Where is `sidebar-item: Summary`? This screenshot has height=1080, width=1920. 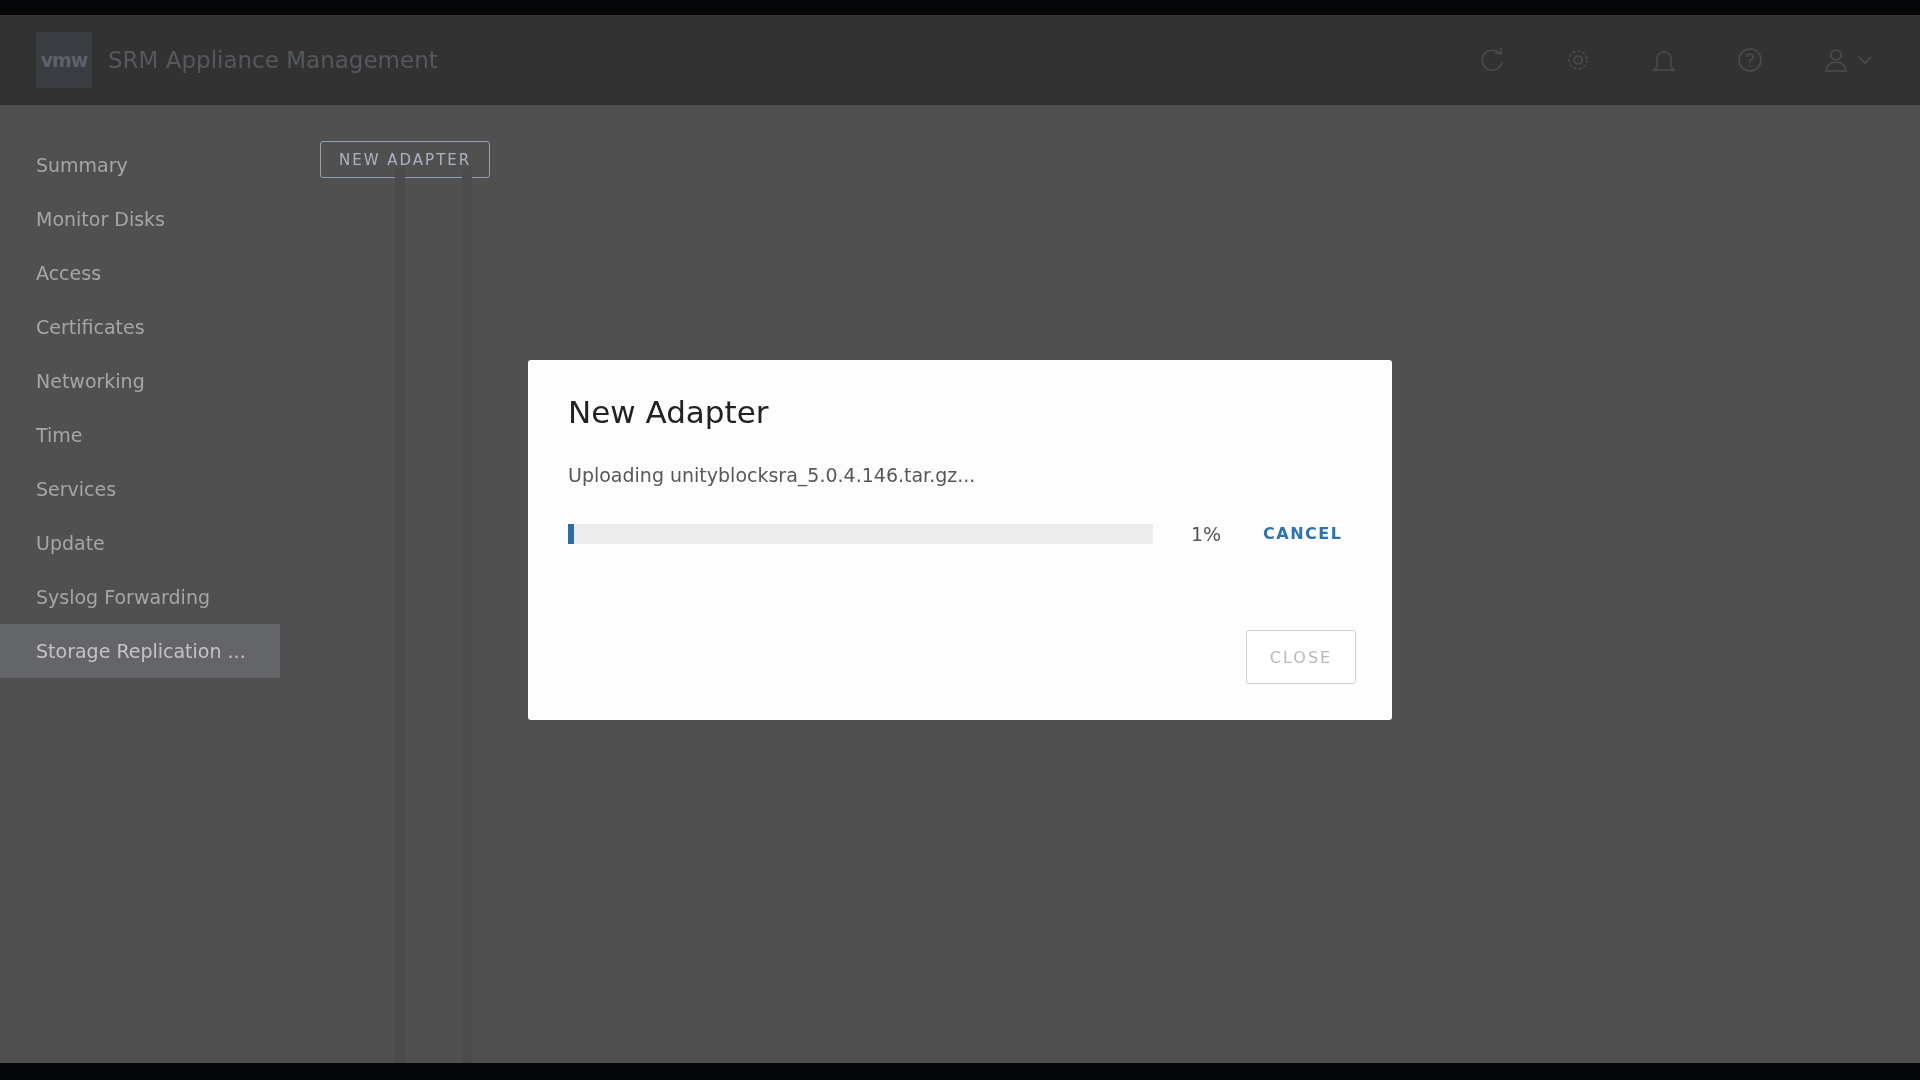 sidebar-item: Summary is located at coordinates (140, 165).